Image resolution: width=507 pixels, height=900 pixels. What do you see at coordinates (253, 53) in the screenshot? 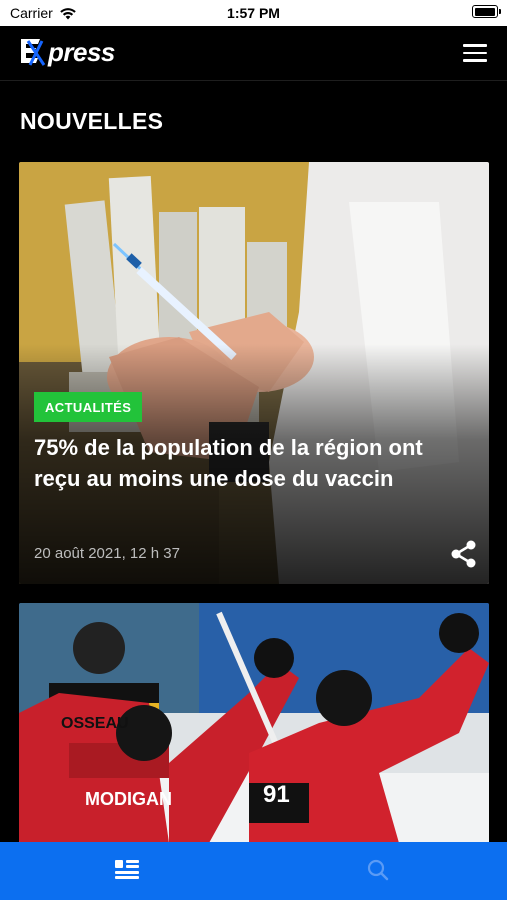
I see `app-header: press` at bounding box center [253, 53].